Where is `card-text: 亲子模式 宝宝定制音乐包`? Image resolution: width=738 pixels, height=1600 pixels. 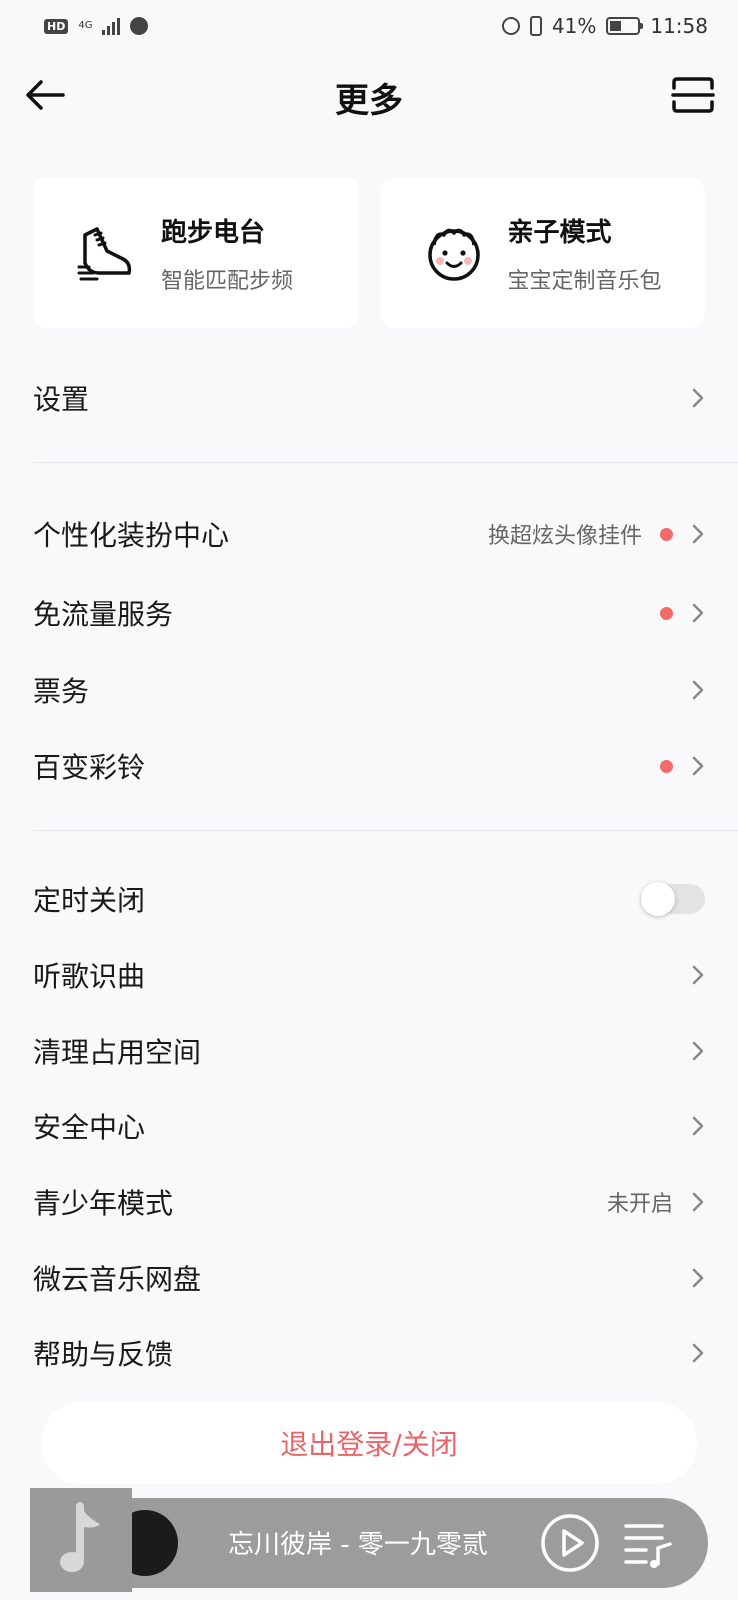
card-text: 亲子模式 宝宝定制音乐包 is located at coordinates (585, 253).